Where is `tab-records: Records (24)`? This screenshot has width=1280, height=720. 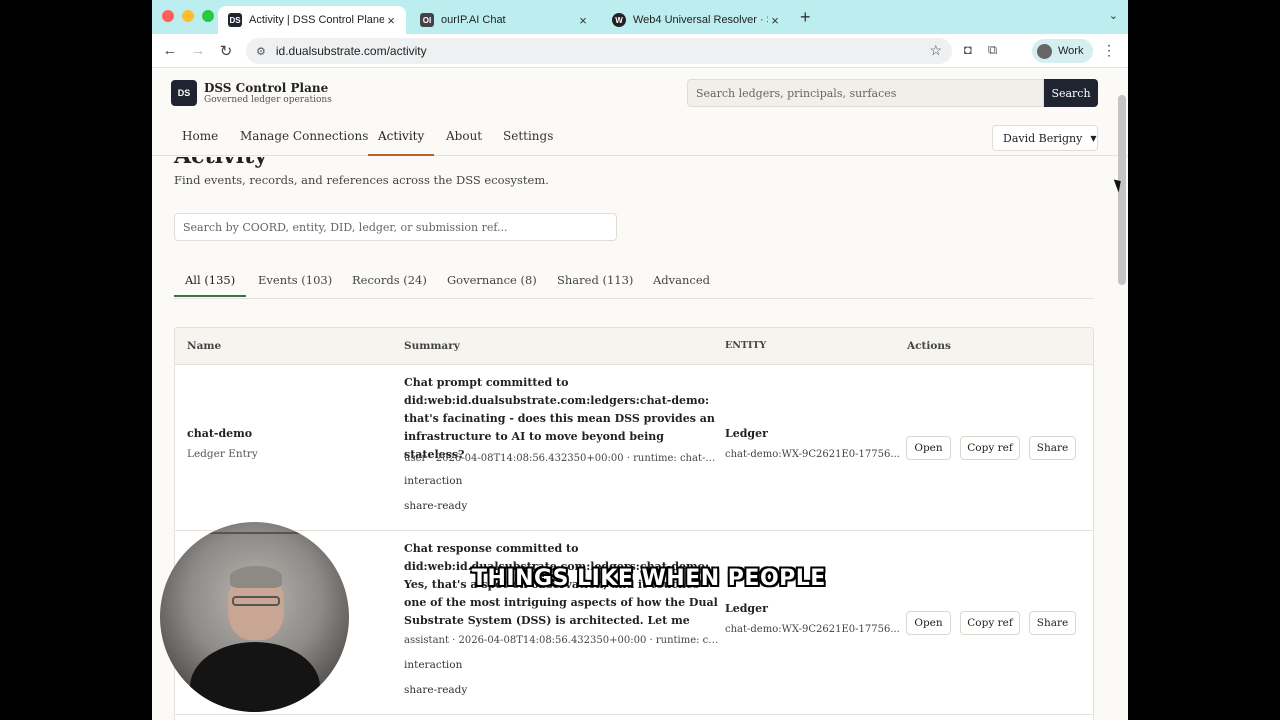 tab-records: Records (24) is located at coordinates (389, 280).